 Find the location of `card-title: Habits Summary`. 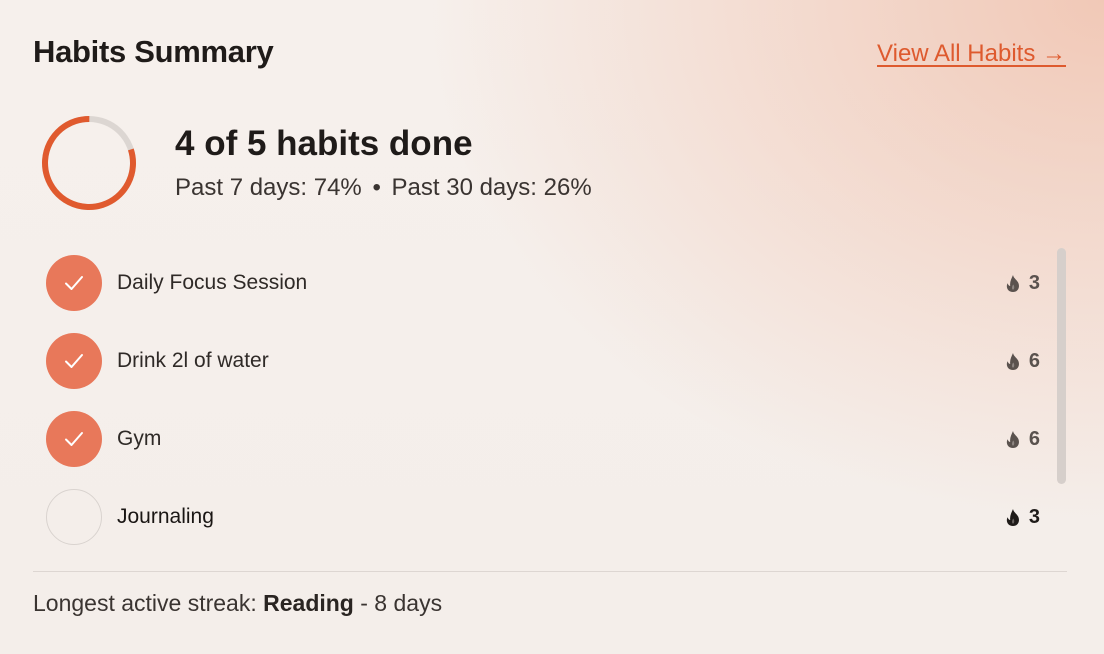

card-title: Habits Summary is located at coordinates (153, 51).